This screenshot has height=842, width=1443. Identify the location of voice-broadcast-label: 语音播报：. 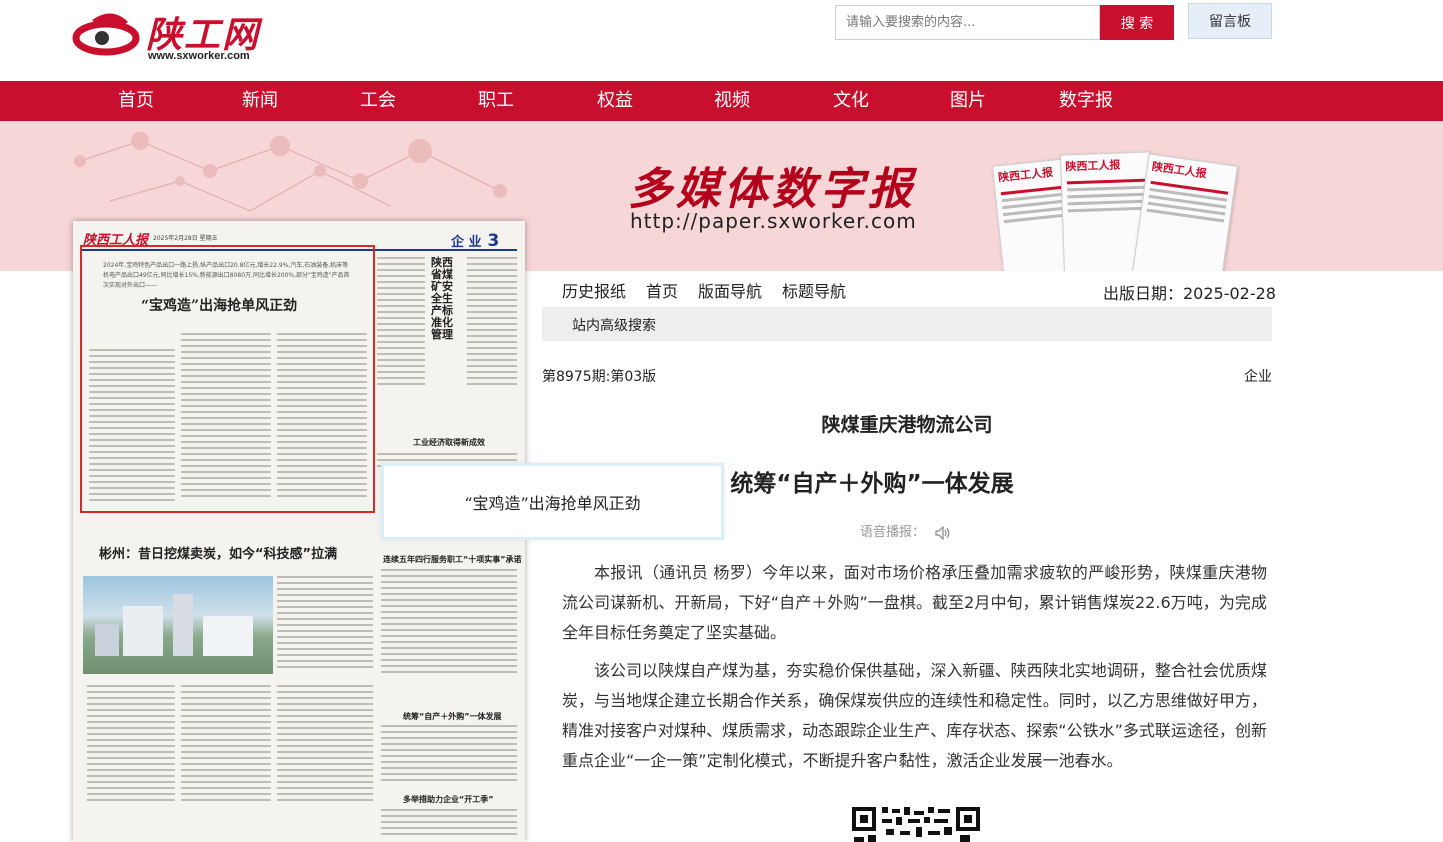
(893, 532).